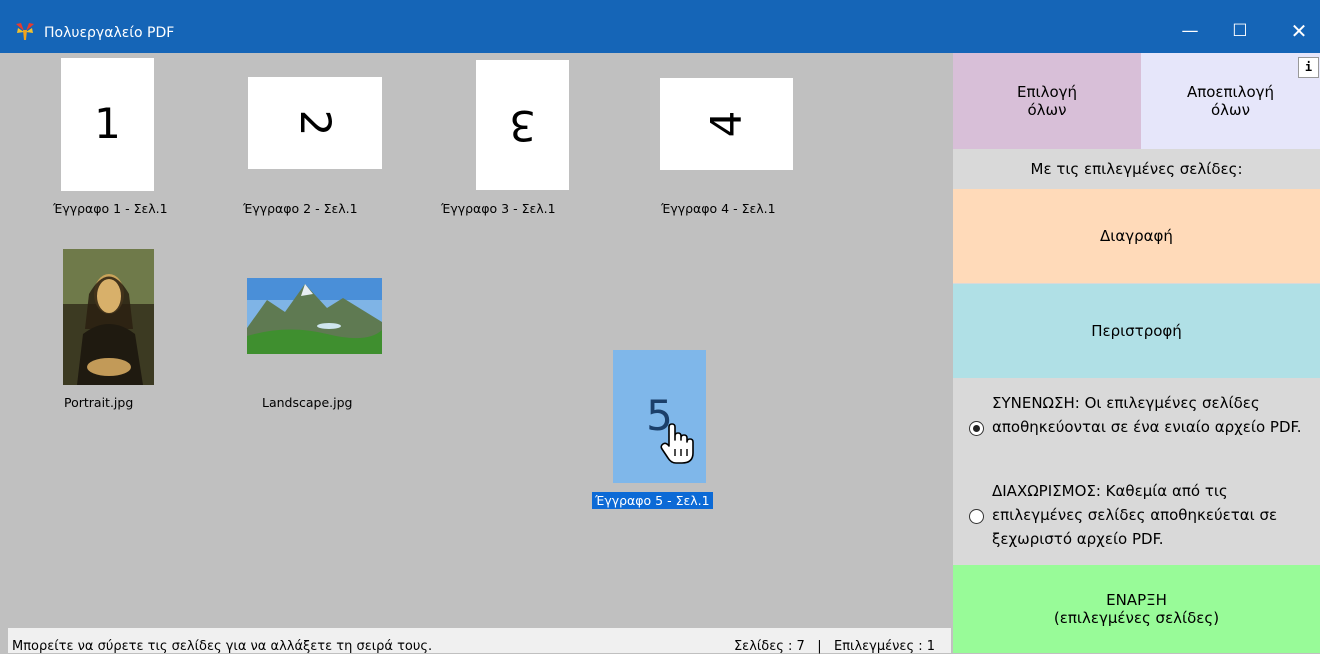  Describe the element at coordinates (108, 317) in the screenshot. I see `portrait-image` at that location.